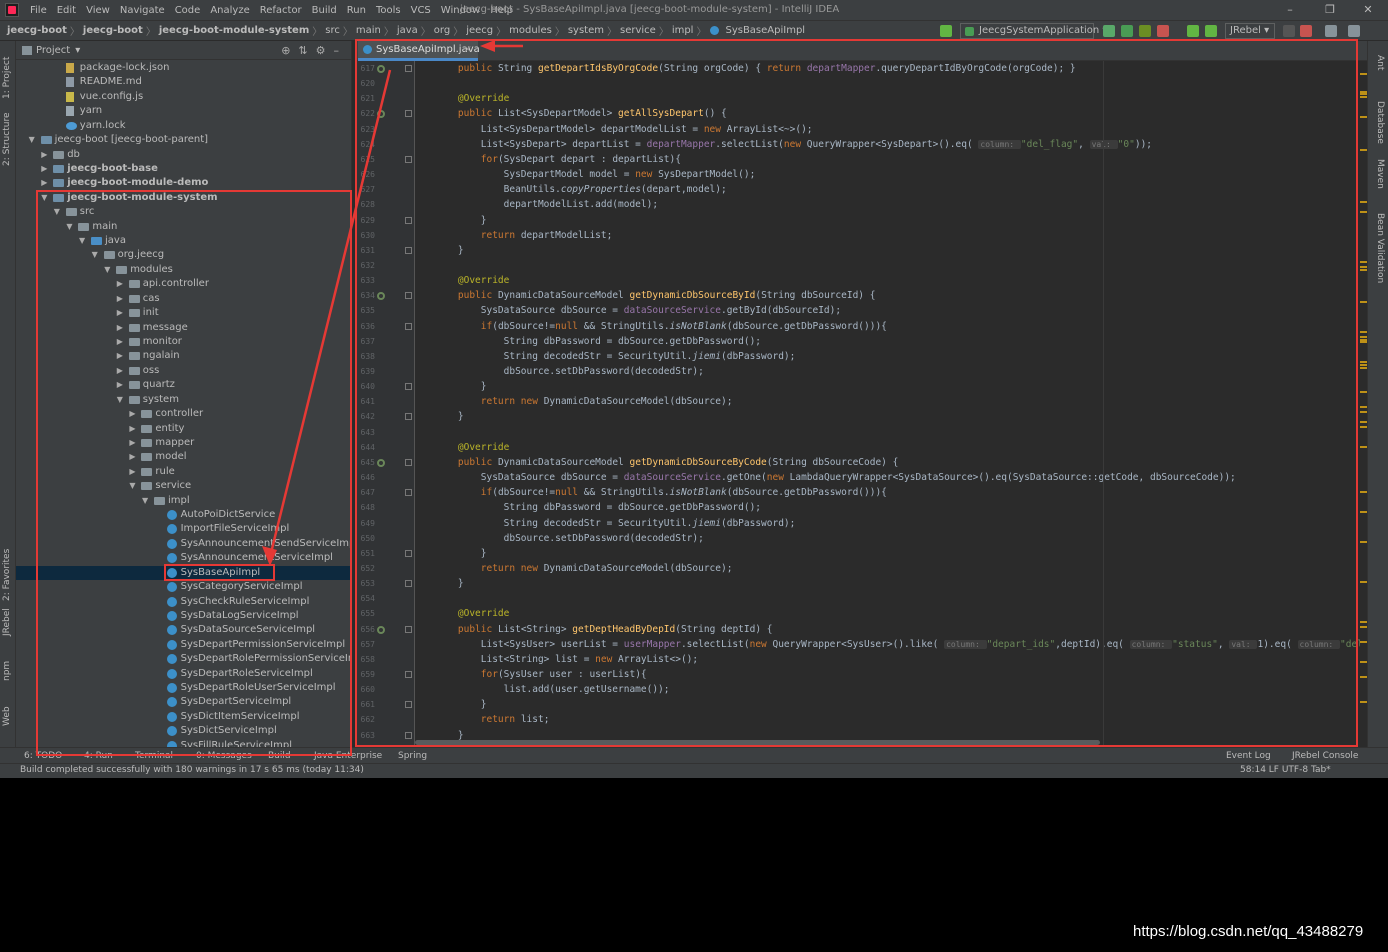  I want to click on tree-item: ▶ model, so click(183, 457).